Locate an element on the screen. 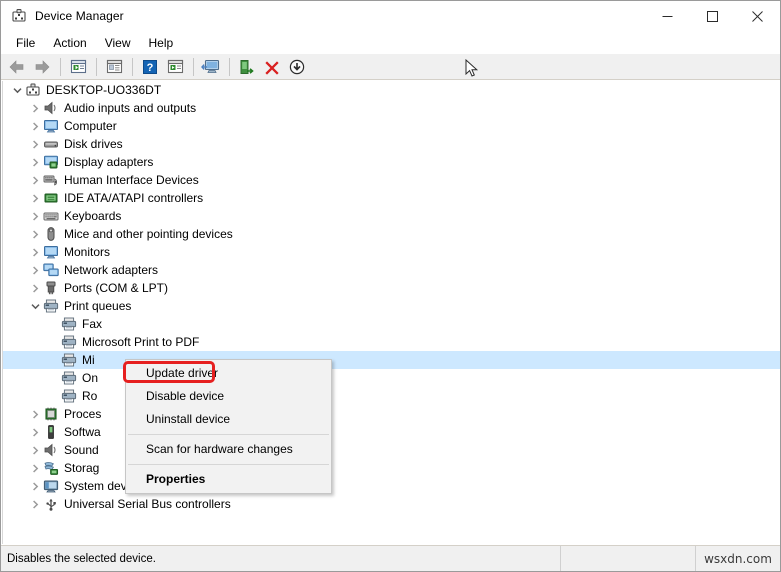  context-menu-item-uninstall-device: Uninstall device is located at coordinates (228, 419).